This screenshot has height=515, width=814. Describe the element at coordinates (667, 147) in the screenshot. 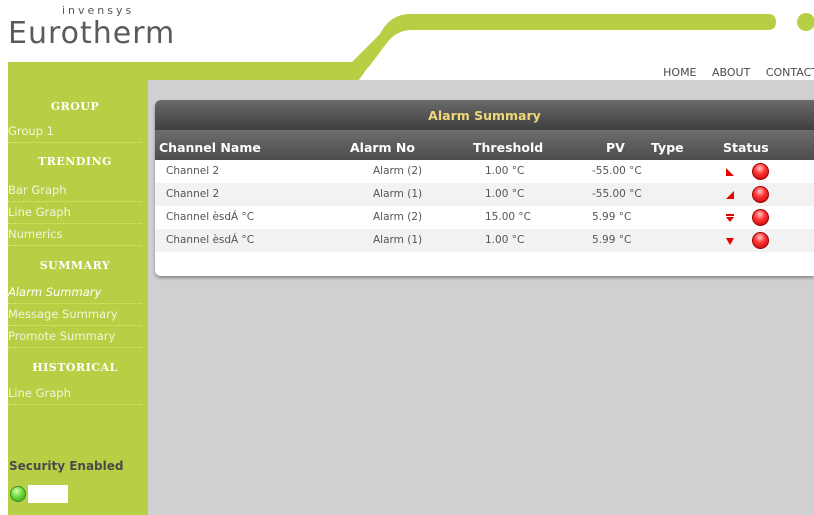

I see `column-header-type: Type` at that location.